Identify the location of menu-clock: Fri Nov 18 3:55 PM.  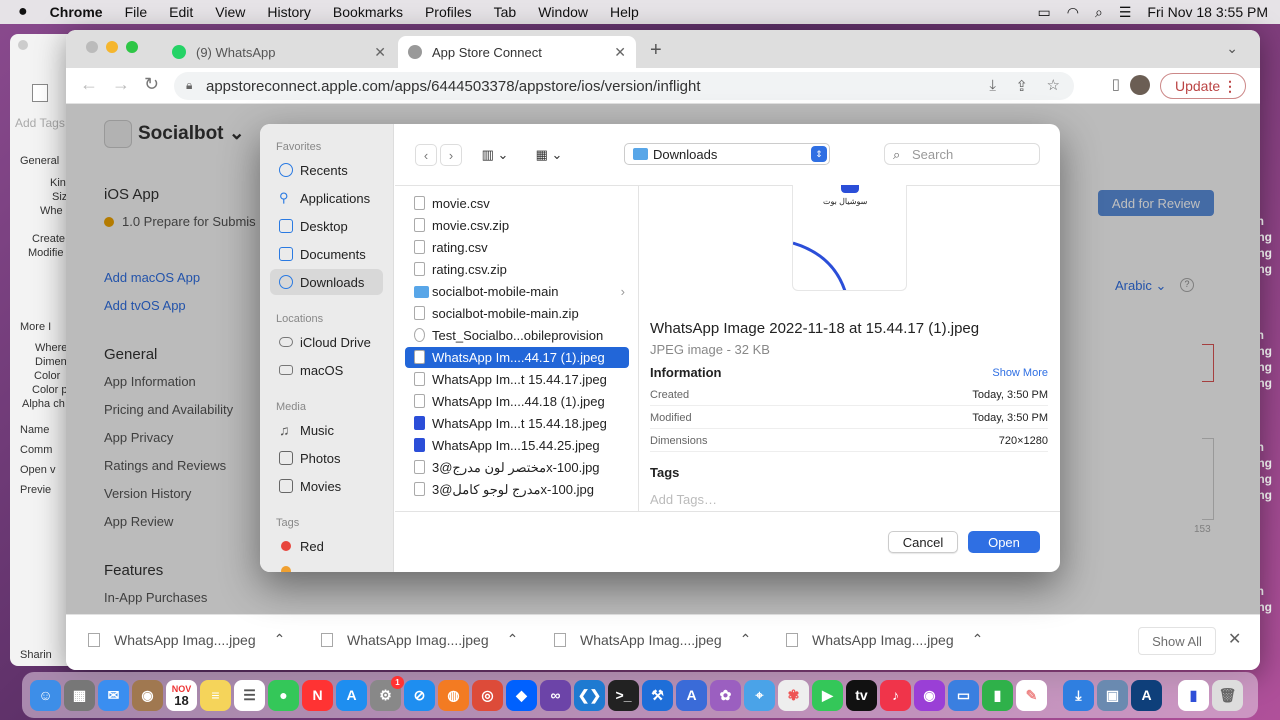
(1207, 12).